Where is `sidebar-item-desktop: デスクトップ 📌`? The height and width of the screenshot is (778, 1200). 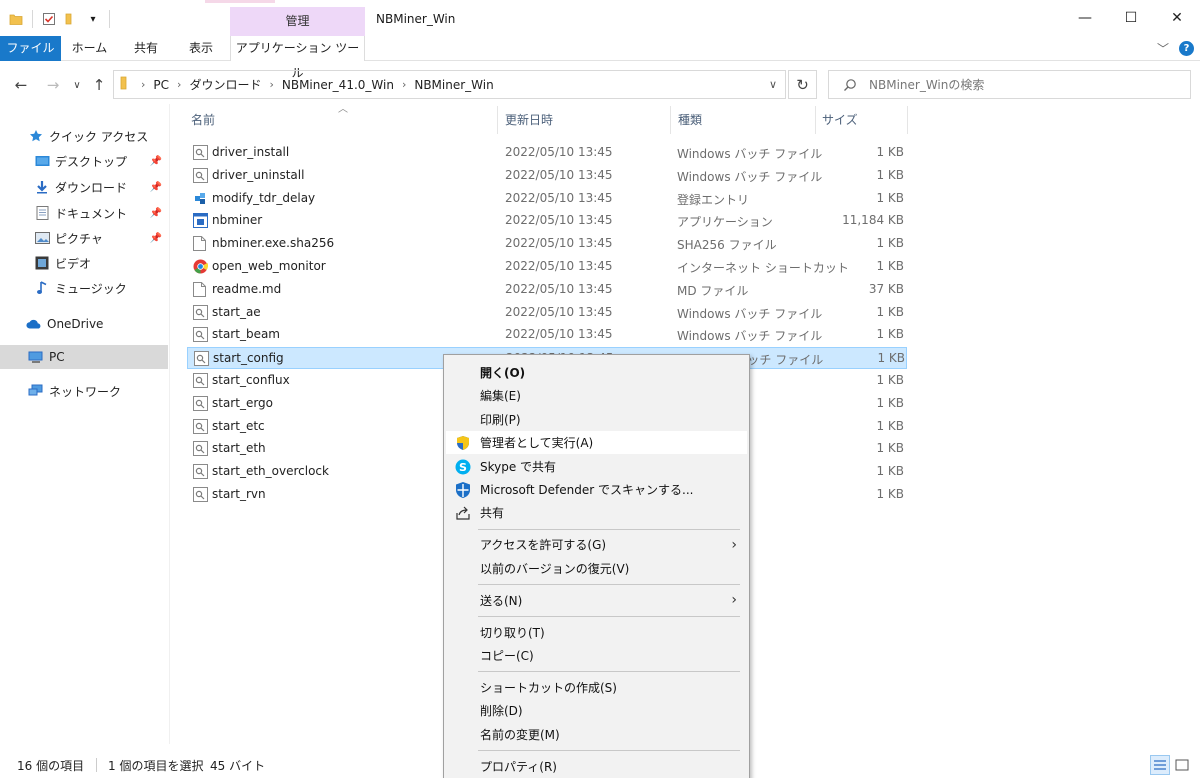 sidebar-item-desktop: デスクトップ 📌 is located at coordinates (84, 161).